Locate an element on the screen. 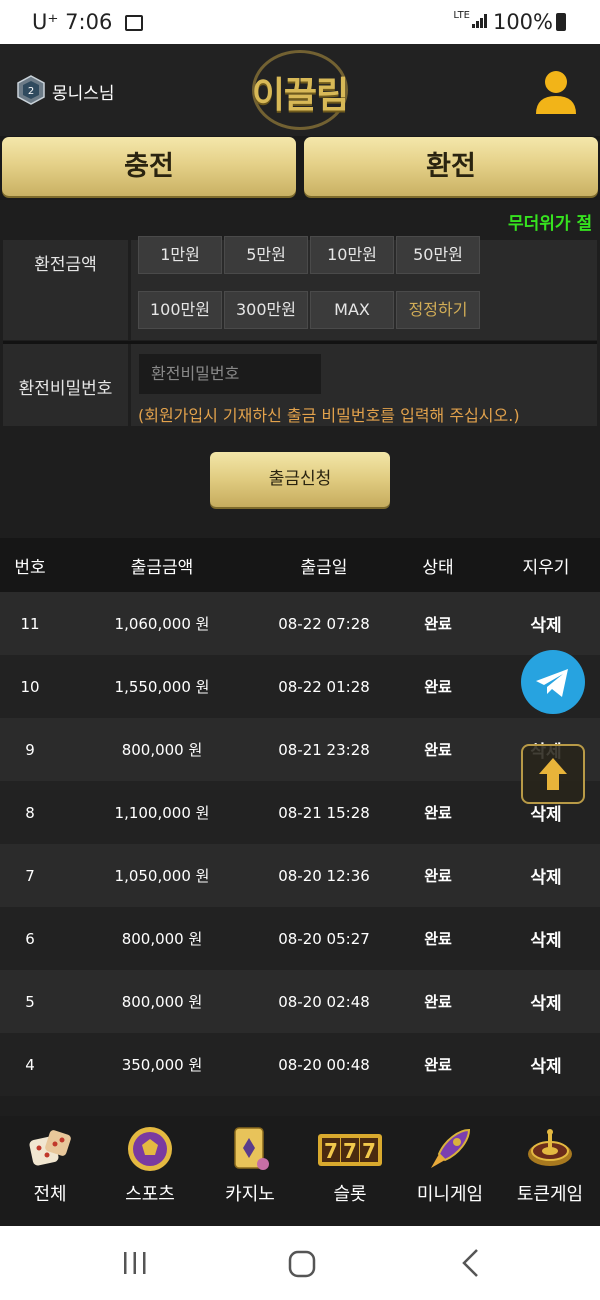 The width and height of the screenshot is (600, 1300). password-label: 환전비밀번호 is located at coordinates (65, 389).